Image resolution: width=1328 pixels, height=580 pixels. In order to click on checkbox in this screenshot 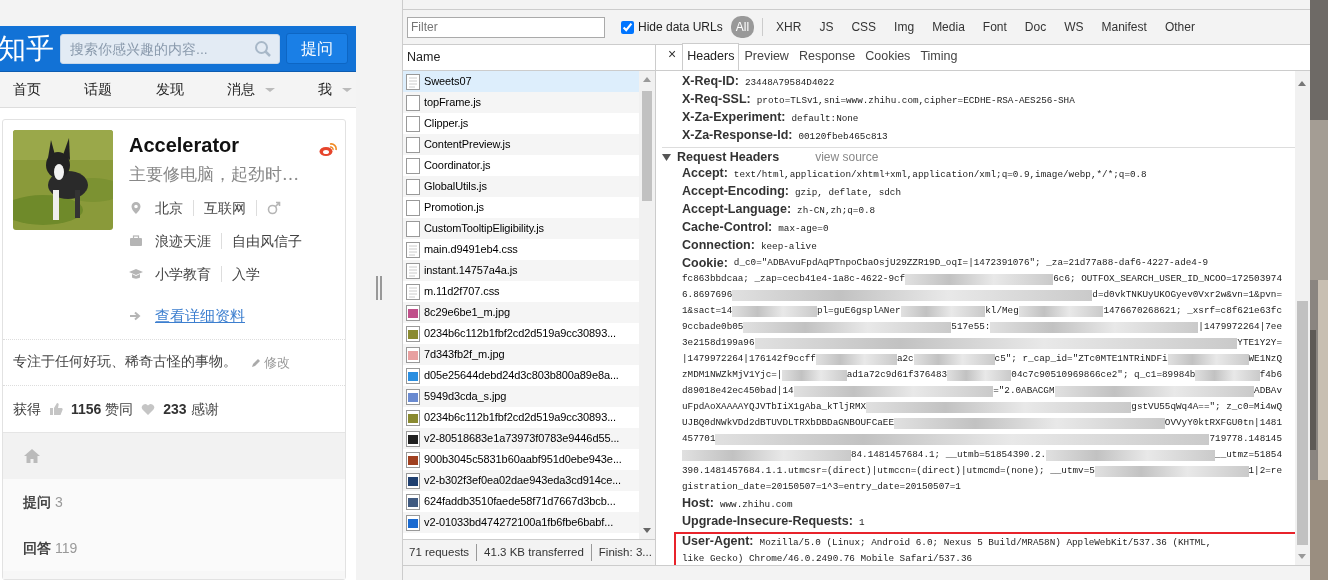, I will do `click(627, 27)`.